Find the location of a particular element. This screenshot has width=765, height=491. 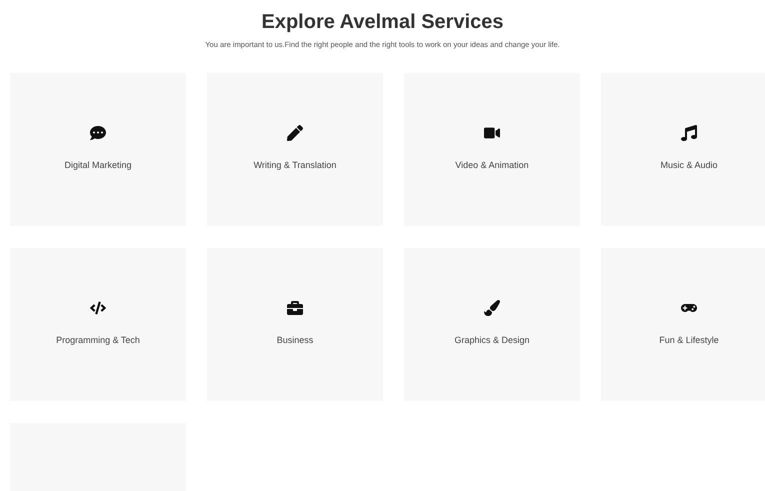

music-note-icon is located at coordinates (689, 133).